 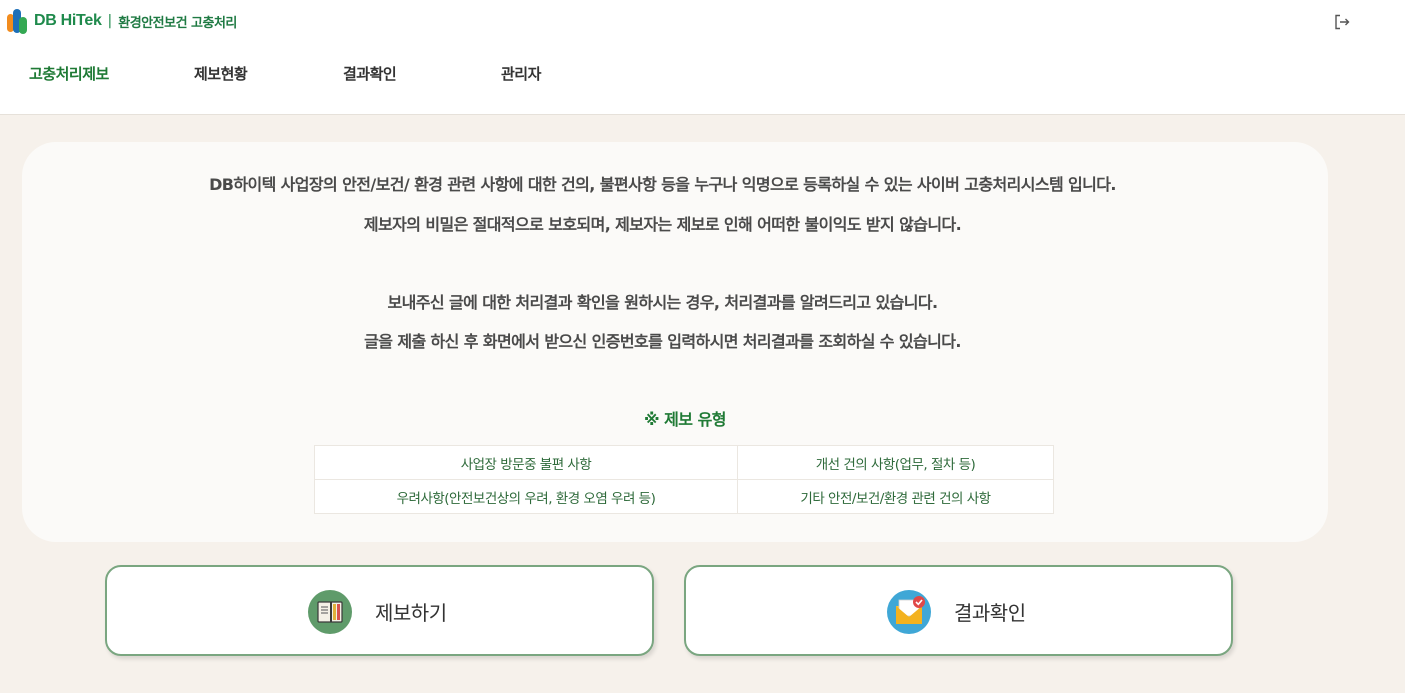 I want to click on table-cell: 기타 안전/보건/환경 관련 건의 사항, so click(x=895, y=496).